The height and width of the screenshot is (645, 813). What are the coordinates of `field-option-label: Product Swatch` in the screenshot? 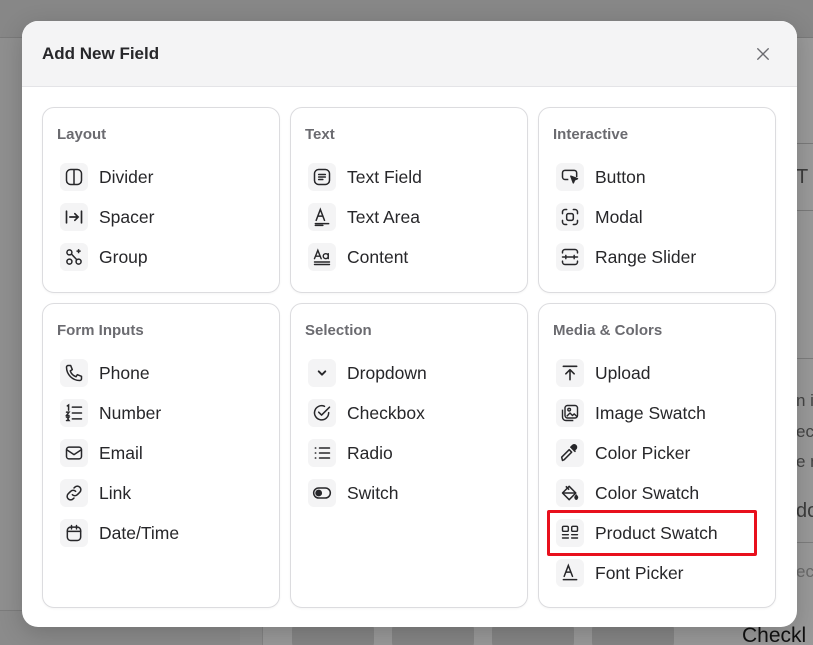 It's located at (656, 532).